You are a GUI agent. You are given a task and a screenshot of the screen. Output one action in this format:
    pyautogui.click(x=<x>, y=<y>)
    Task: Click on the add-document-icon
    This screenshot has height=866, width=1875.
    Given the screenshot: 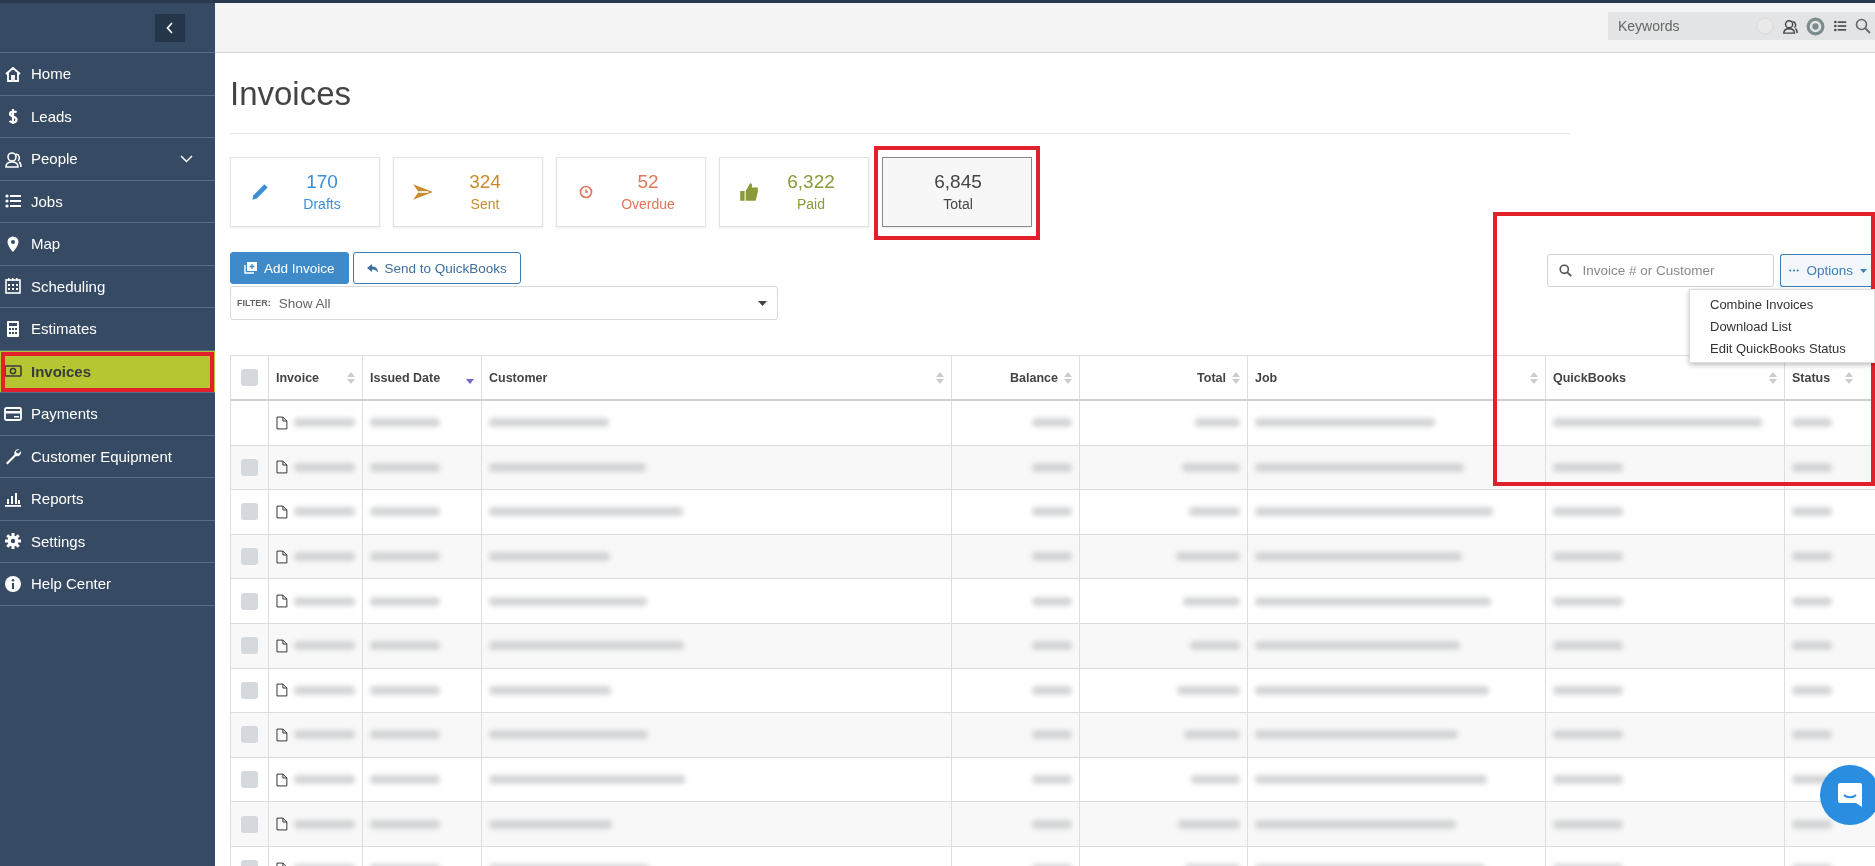 What is the action you would take?
    pyautogui.click(x=250, y=268)
    